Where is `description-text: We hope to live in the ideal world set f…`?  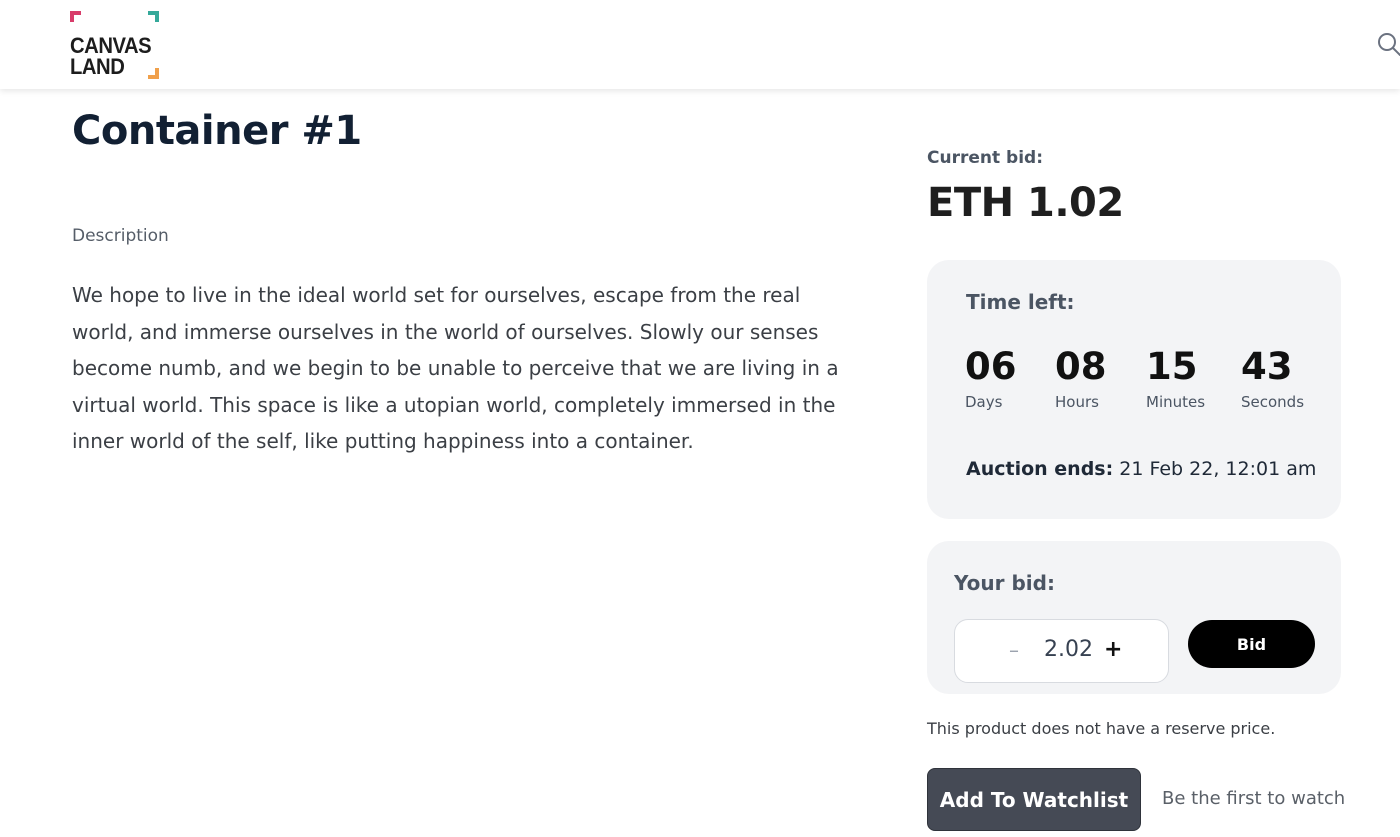 description-text: We hope to live in the ideal world set f… is located at coordinates (455, 368).